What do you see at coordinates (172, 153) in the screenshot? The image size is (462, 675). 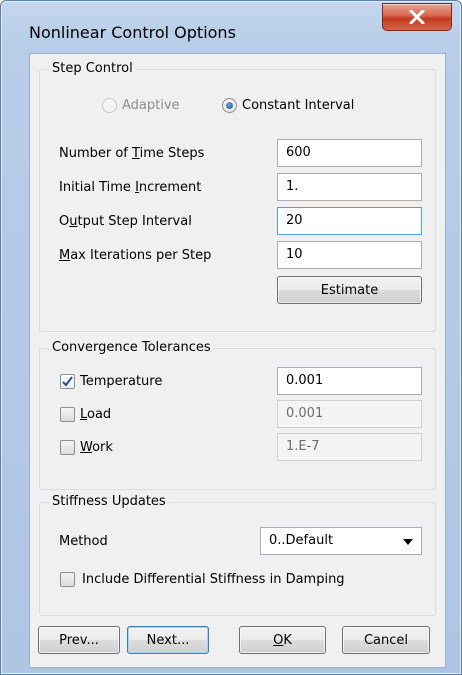 I see `label-part: ime Steps` at bounding box center [172, 153].